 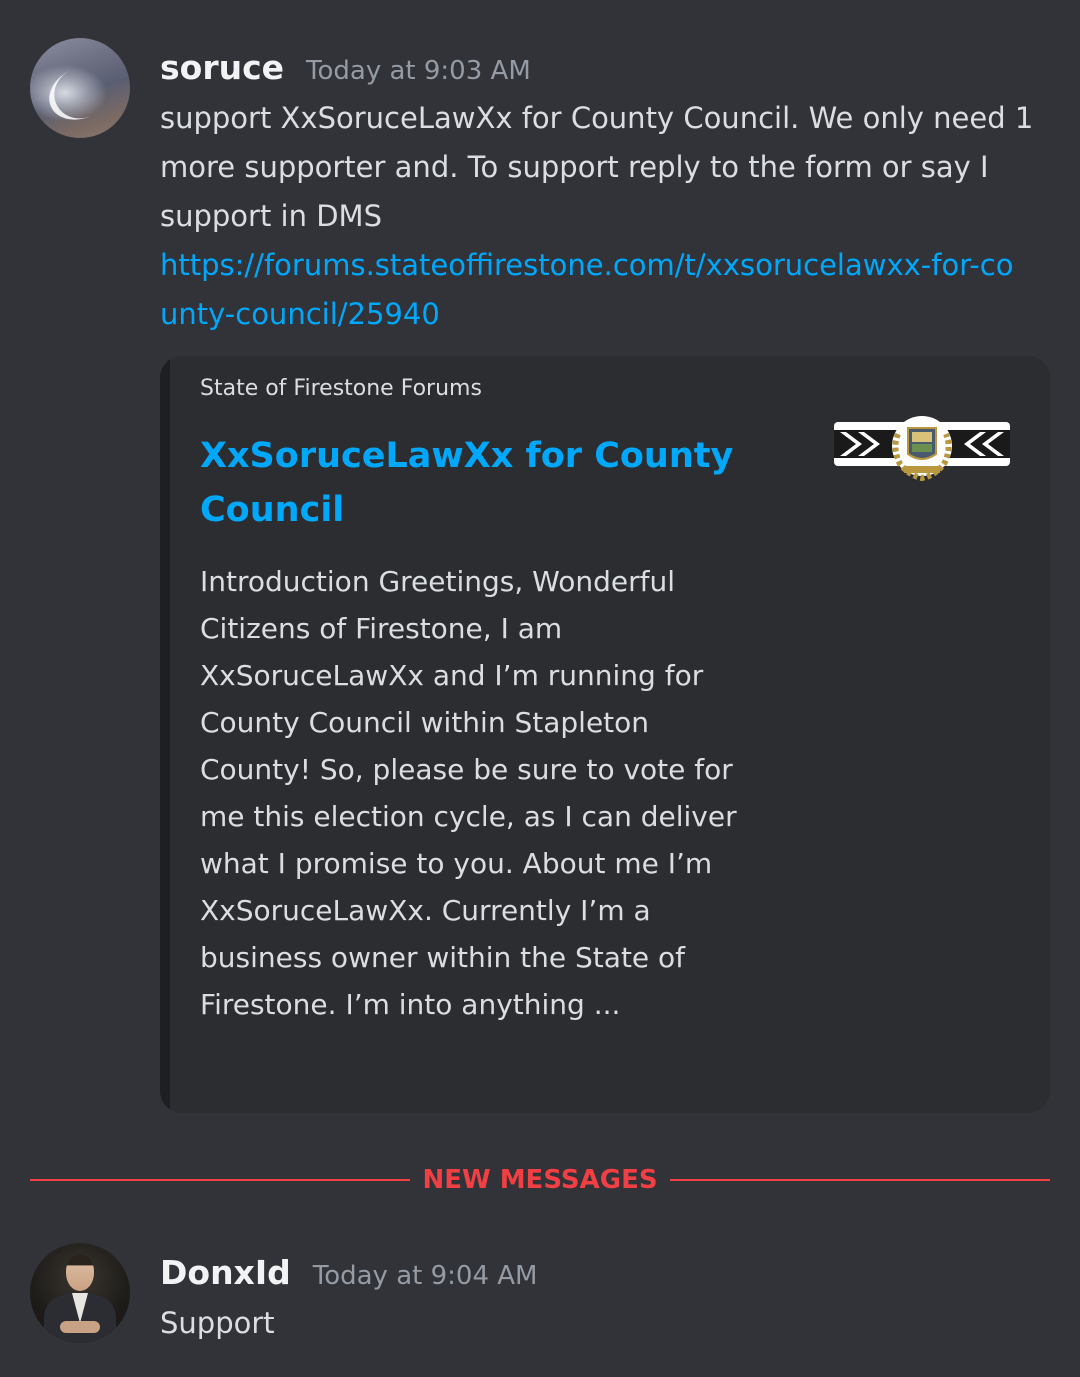 I want to click on embed-provider: State of Firestone Forums, so click(x=341, y=388).